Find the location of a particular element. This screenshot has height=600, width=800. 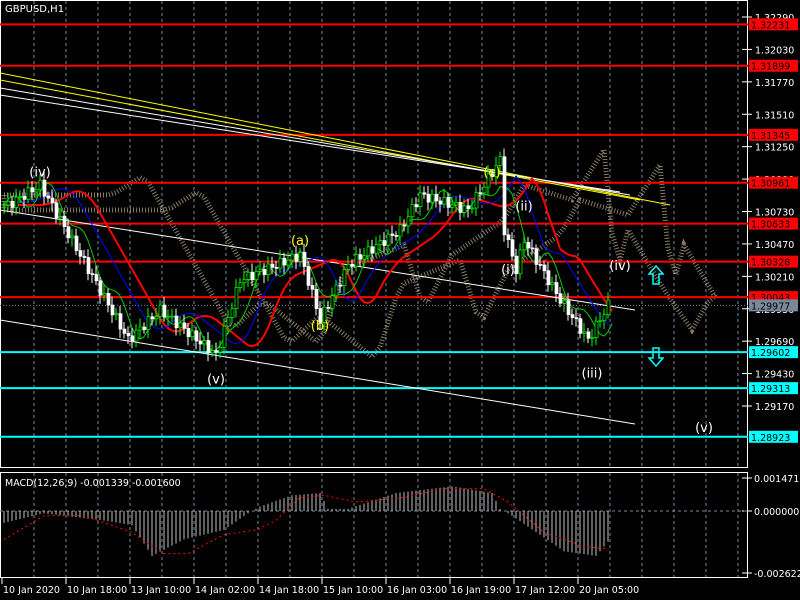

support-label: 1.28923 is located at coordinates (770, 438).